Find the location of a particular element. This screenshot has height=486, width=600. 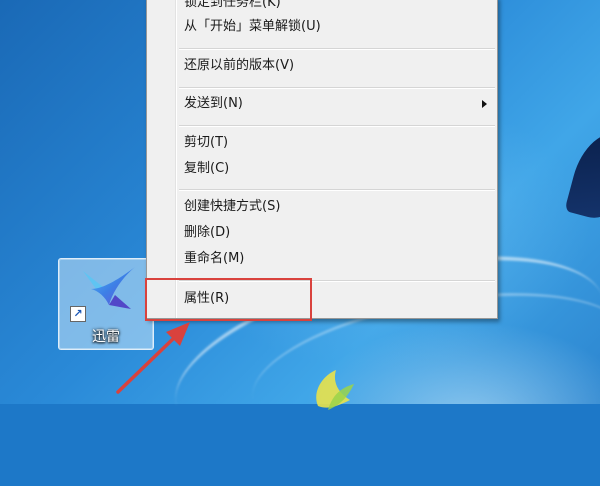

wallpaper-yellow-leaf is located at coordinates (335, 390).